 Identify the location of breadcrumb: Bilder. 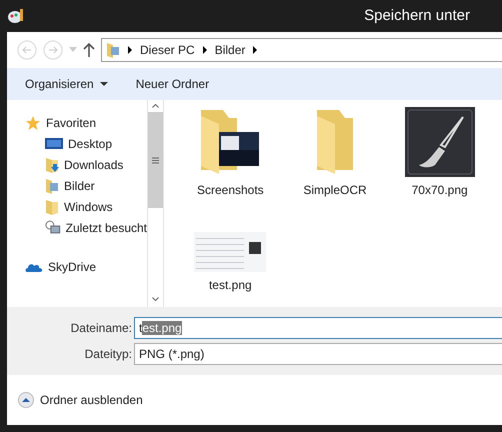
(230, 50).